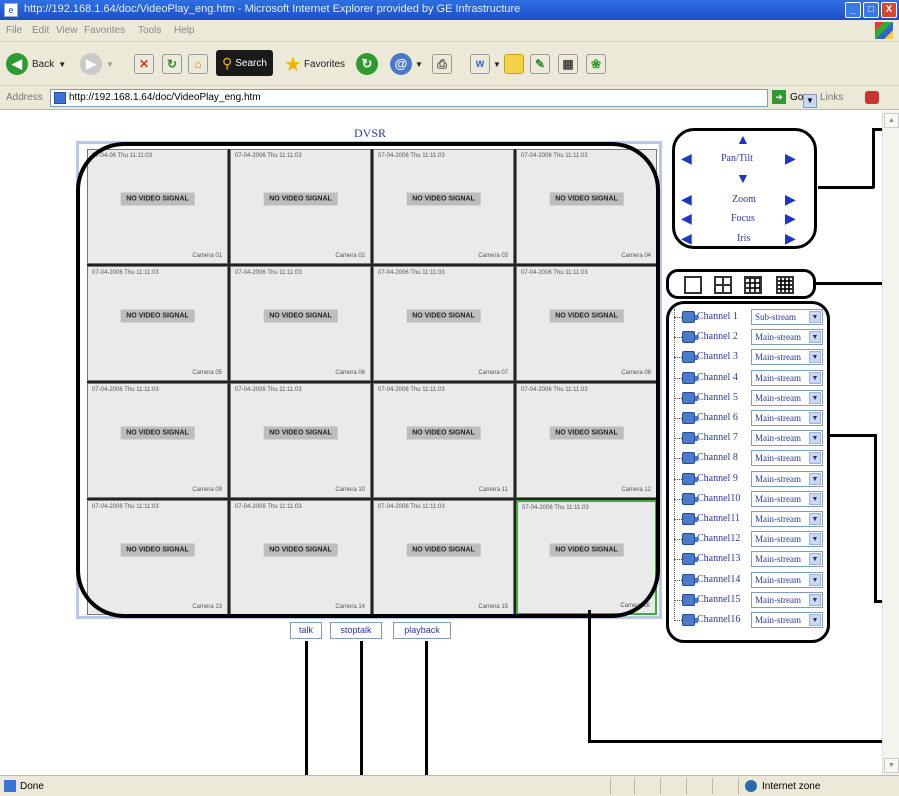 The width and height of the screenshot is (899, 796). Describe the element at coordinates (749, 600) in the screenshot. I see `channel-row: Channel15 Main-stream ▼` at that location.